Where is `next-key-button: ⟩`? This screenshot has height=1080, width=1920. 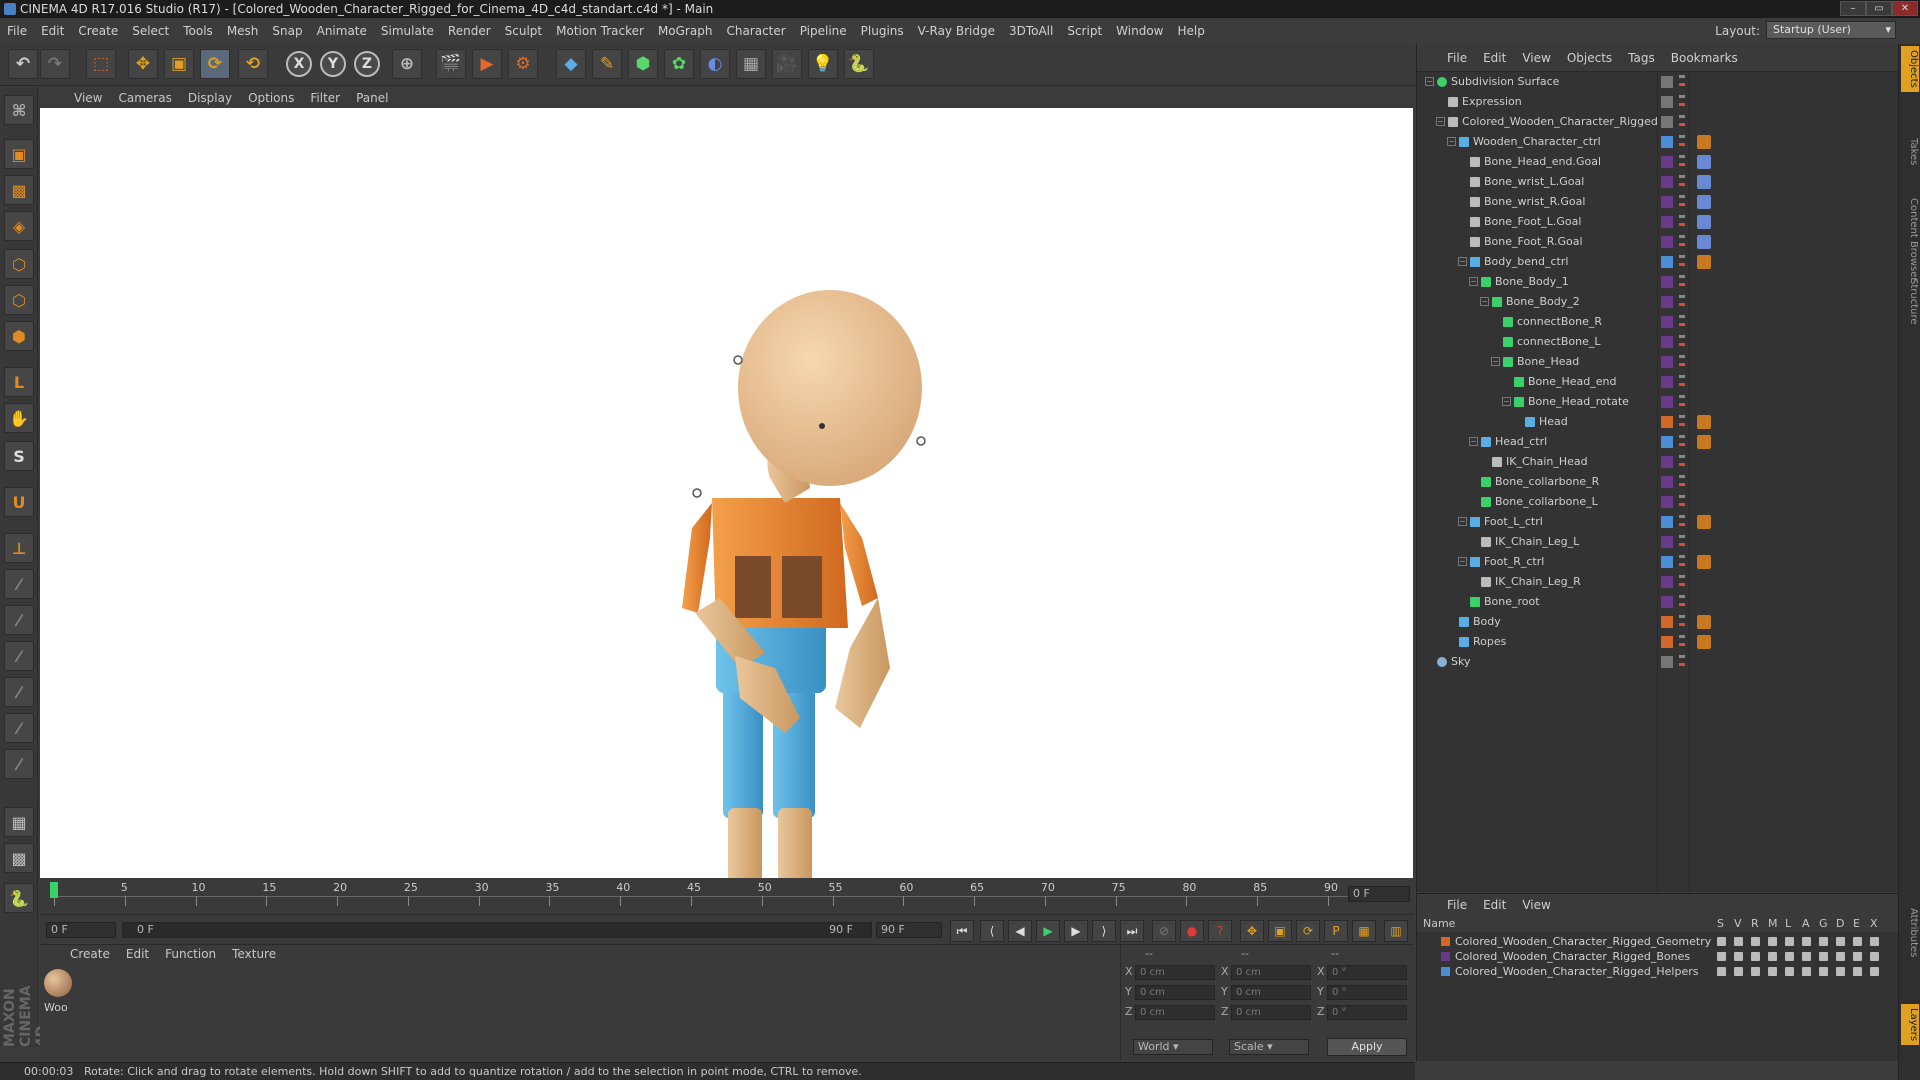
next-key-button: ⟩ is located at coordinates (1104, 931).